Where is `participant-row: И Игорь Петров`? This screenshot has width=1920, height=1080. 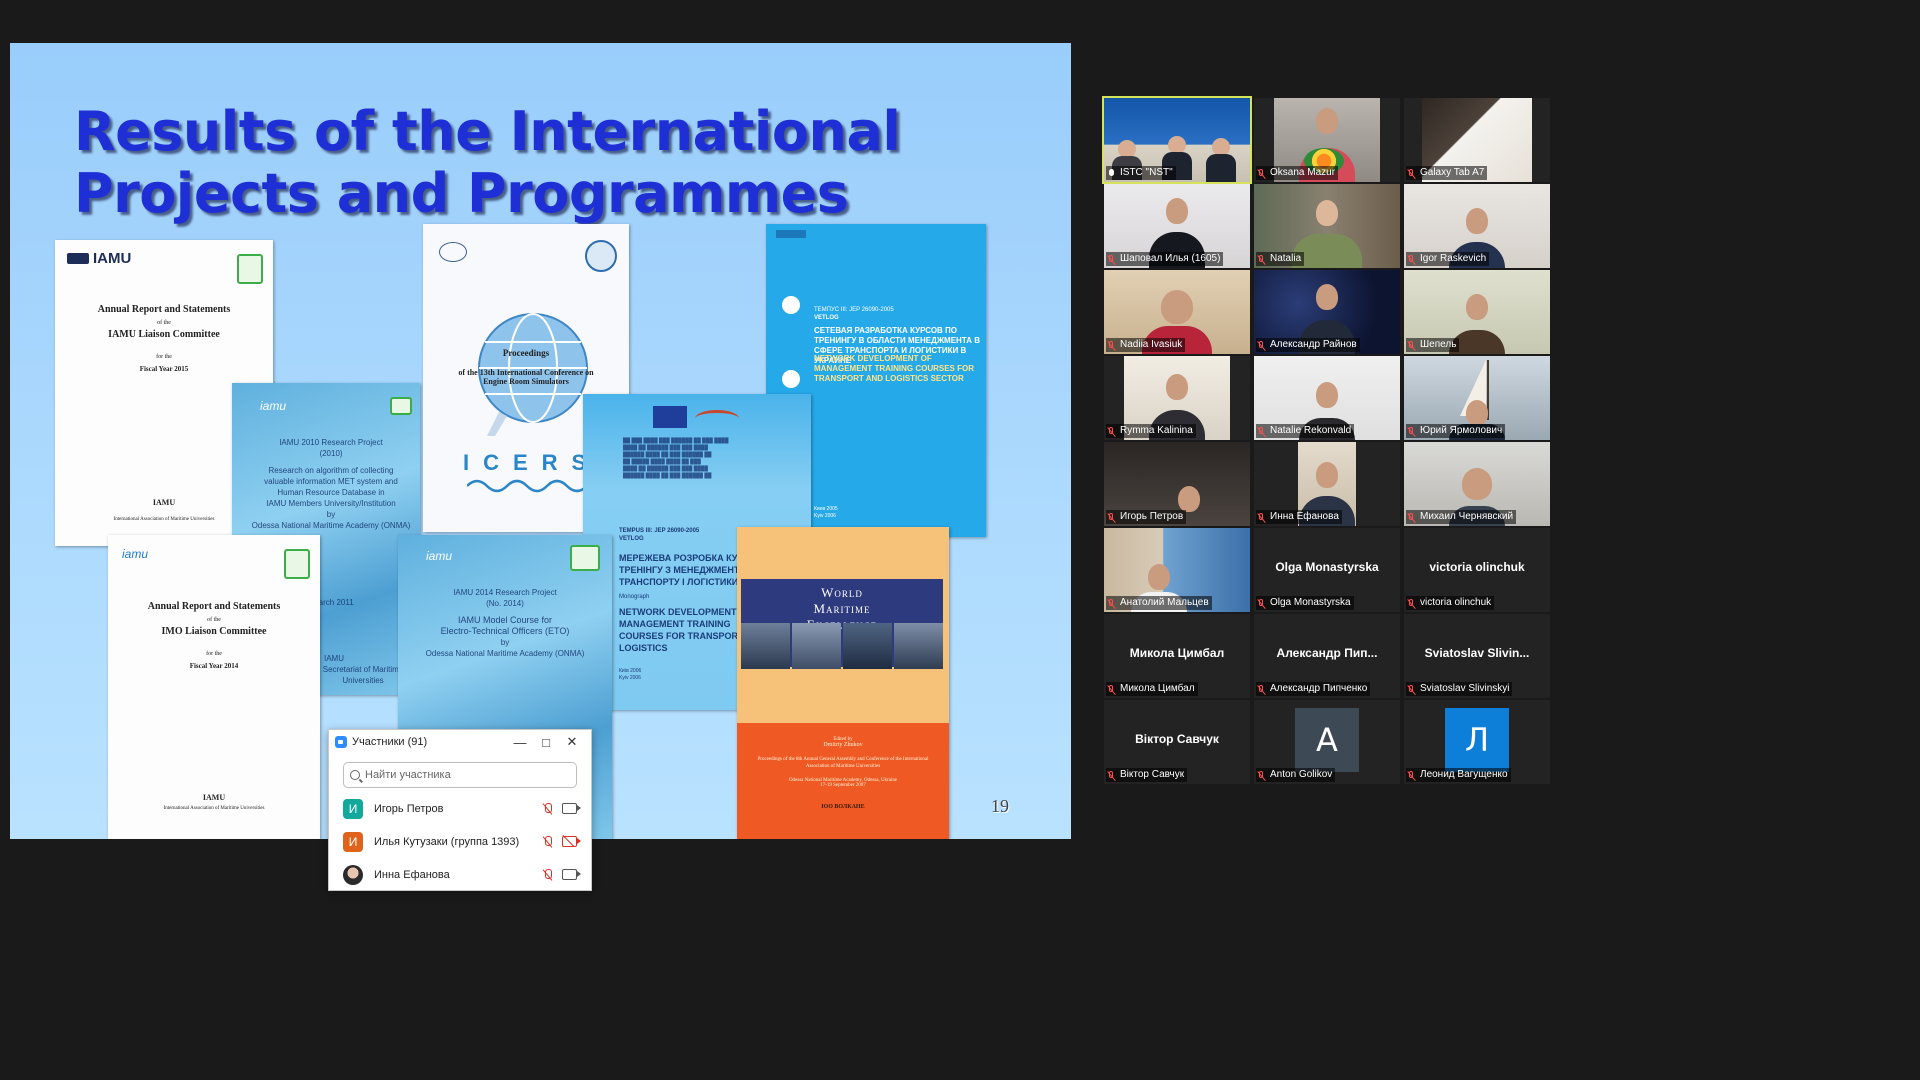
participant-row: И Игорь Петров is located at coordinates (460, 808).